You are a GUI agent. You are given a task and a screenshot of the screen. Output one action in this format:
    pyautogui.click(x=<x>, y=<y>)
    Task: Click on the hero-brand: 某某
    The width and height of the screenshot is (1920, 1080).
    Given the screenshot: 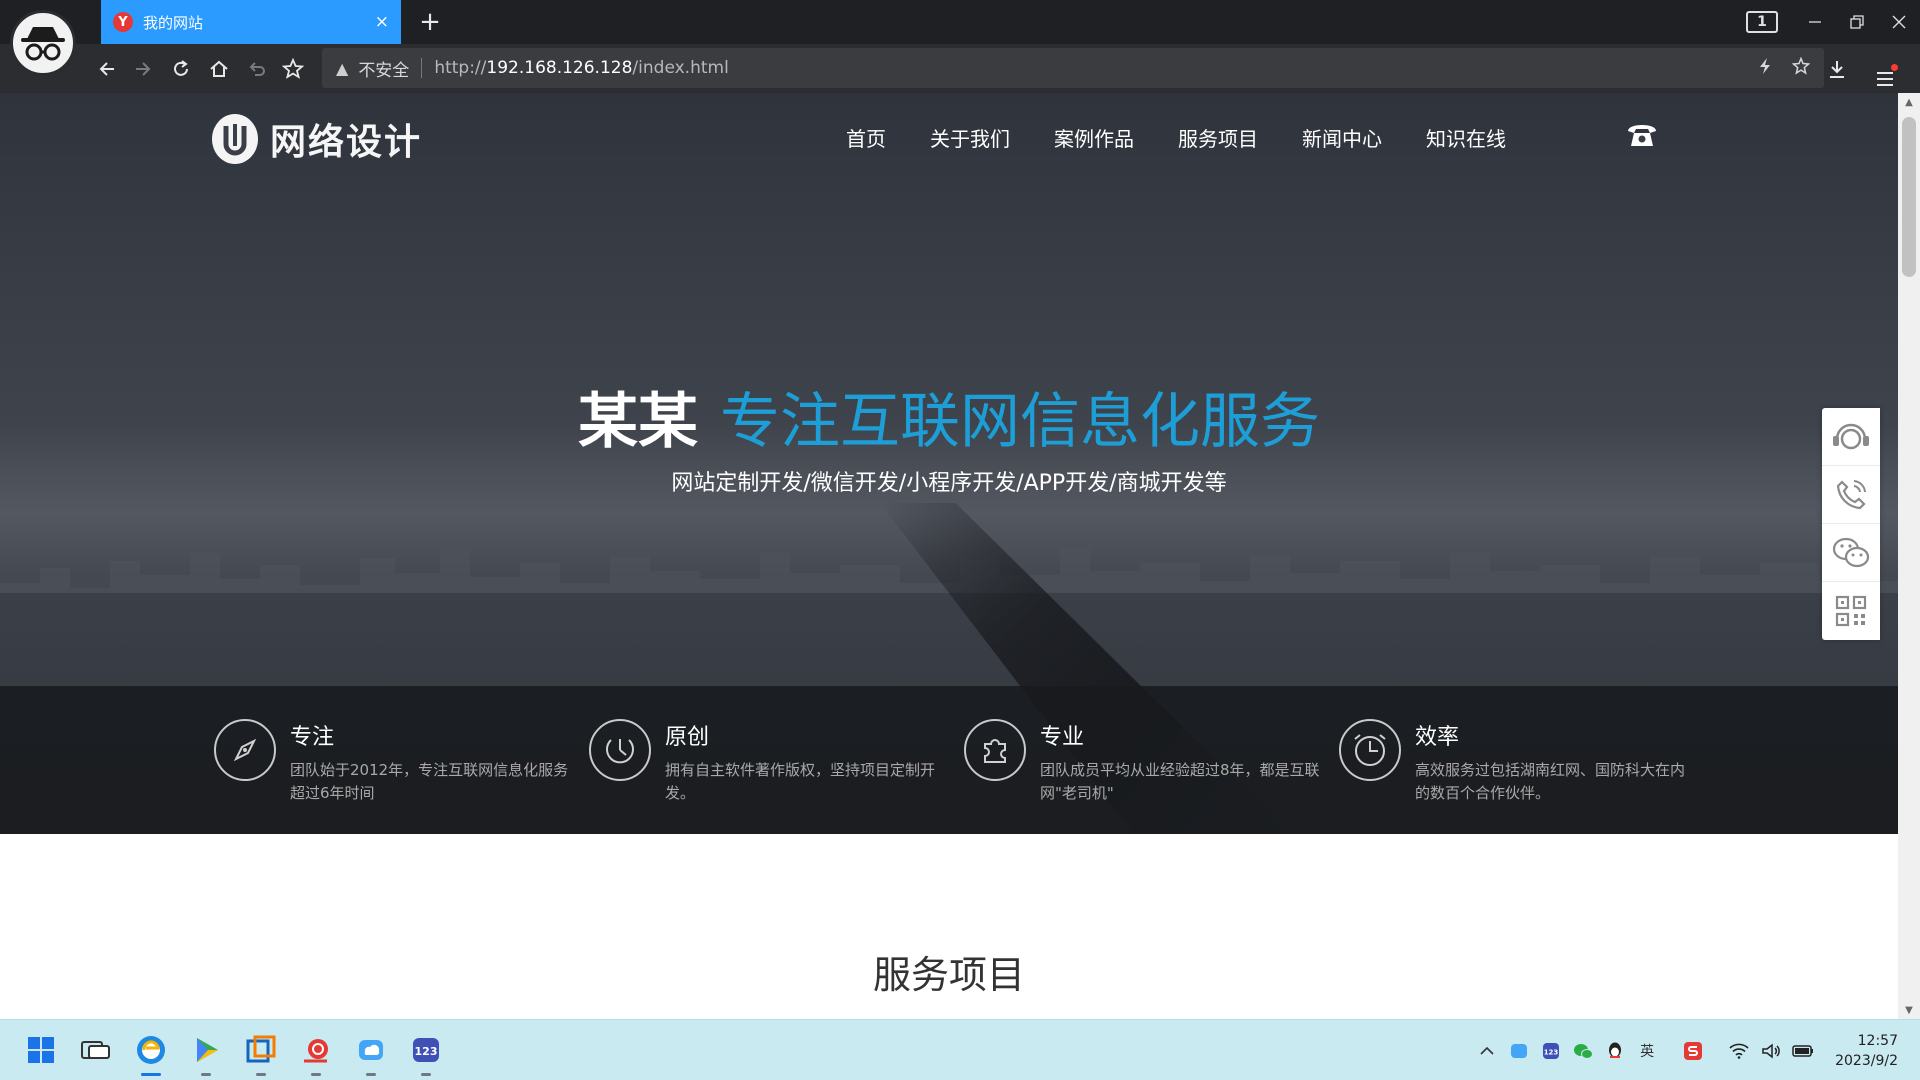 What is the action you would take?
    pyautogui.click(x=638, y=422)
    